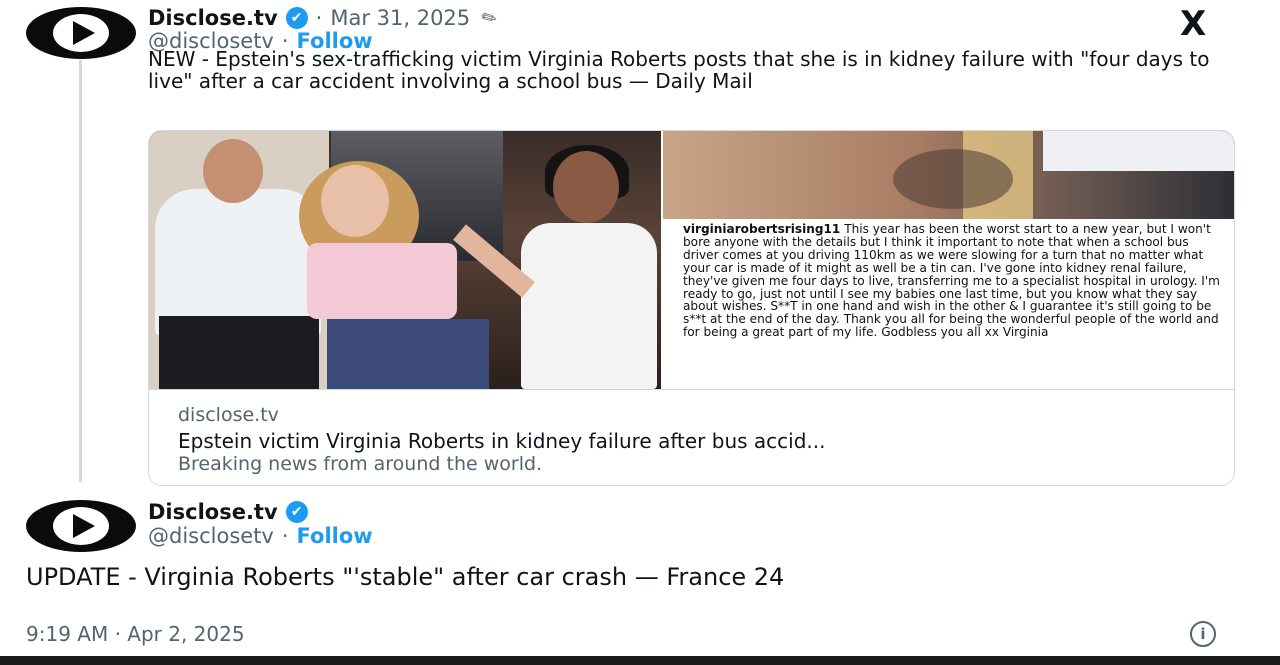  What do you see at coordinates (135, 634) in the screenshot?
I see `timestamp: 9:19 AM · Apr 2, 2025` at bounding box center [135, 634].